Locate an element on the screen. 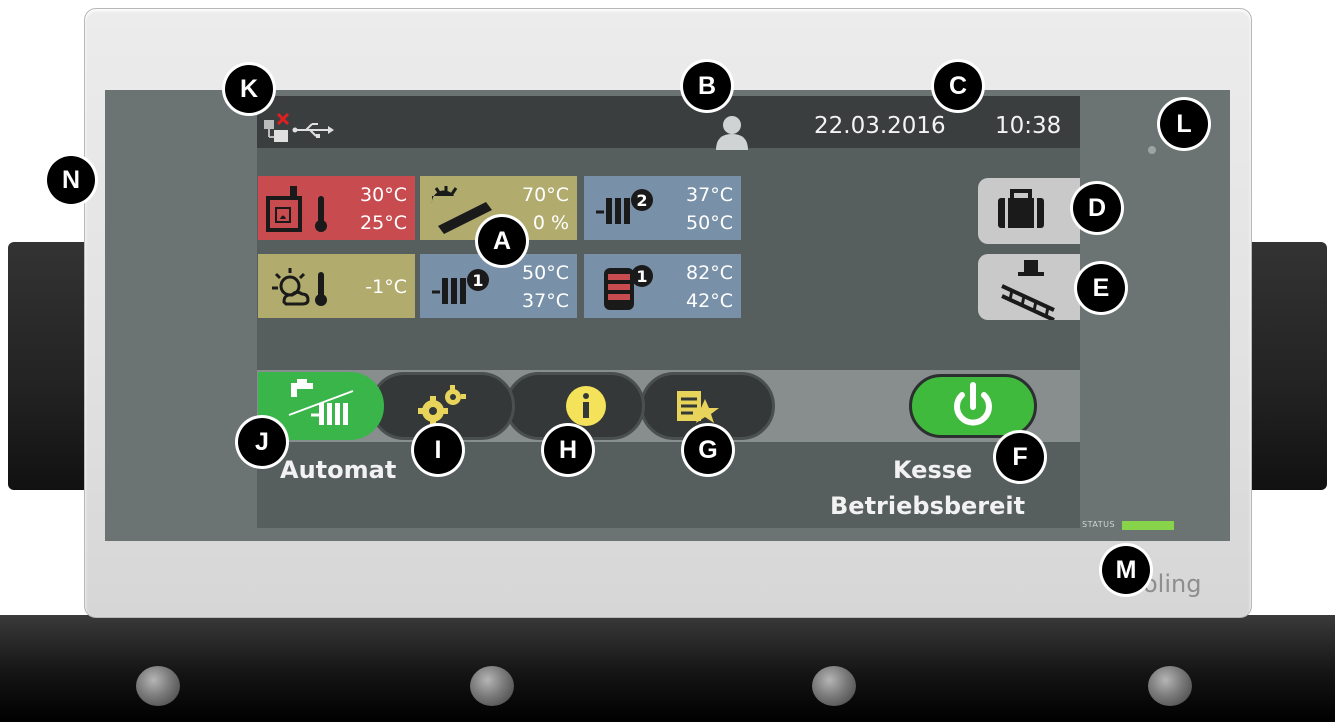 The height and width of the screenshot is (722, 1335). tile-buffer-1: 1 82°C 42°C is located at coordinates (662, 286).